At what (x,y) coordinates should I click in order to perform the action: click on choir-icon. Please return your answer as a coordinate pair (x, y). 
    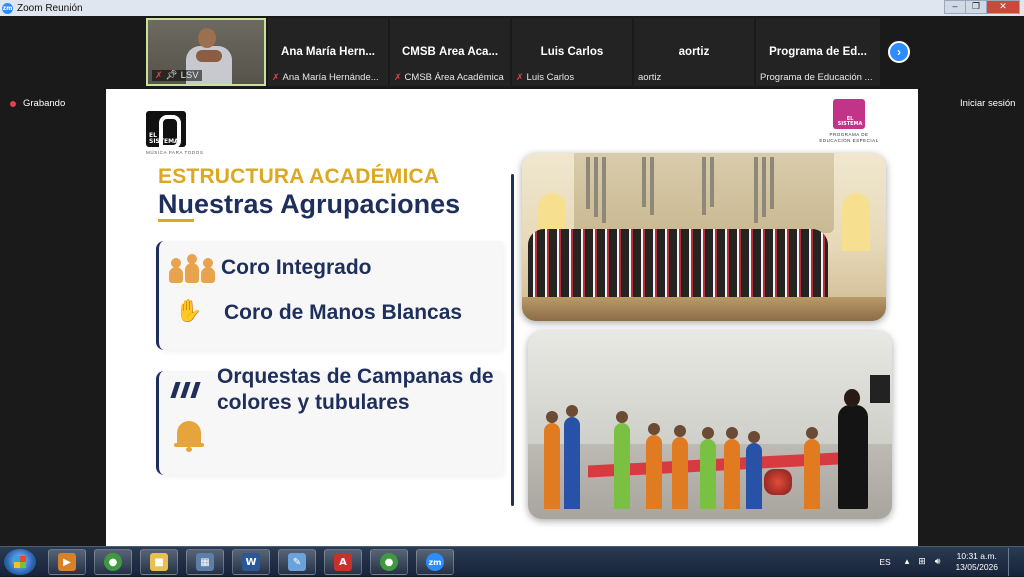
    Looking at the image, I should click on (193, 268).